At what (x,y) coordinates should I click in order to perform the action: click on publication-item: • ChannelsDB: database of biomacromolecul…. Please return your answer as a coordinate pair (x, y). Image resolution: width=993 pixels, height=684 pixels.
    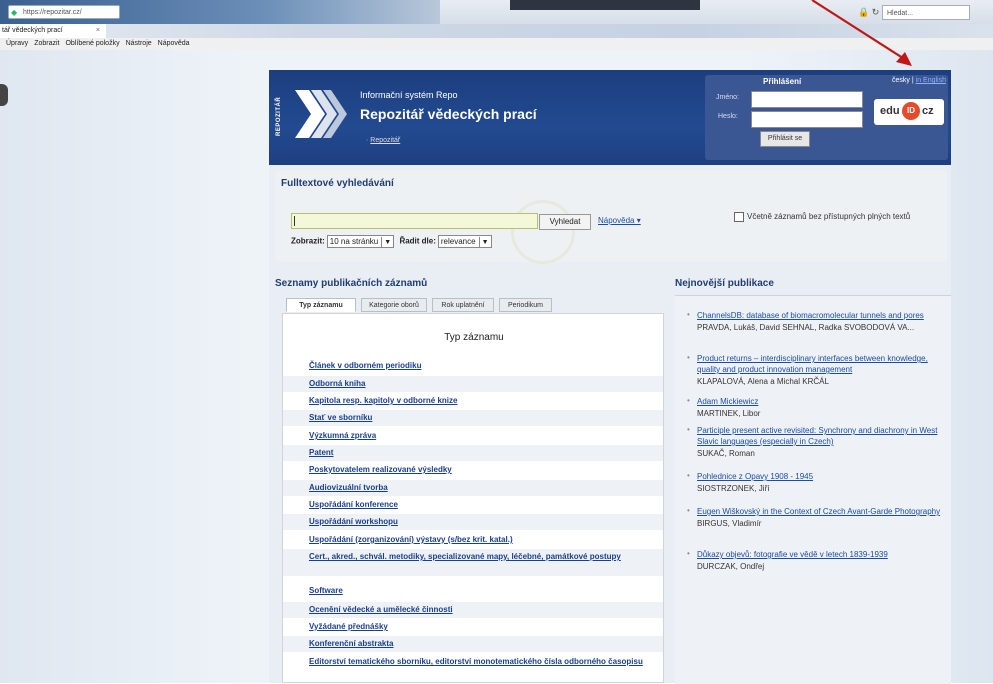
    Looking at the image, I should click on (818, 321).